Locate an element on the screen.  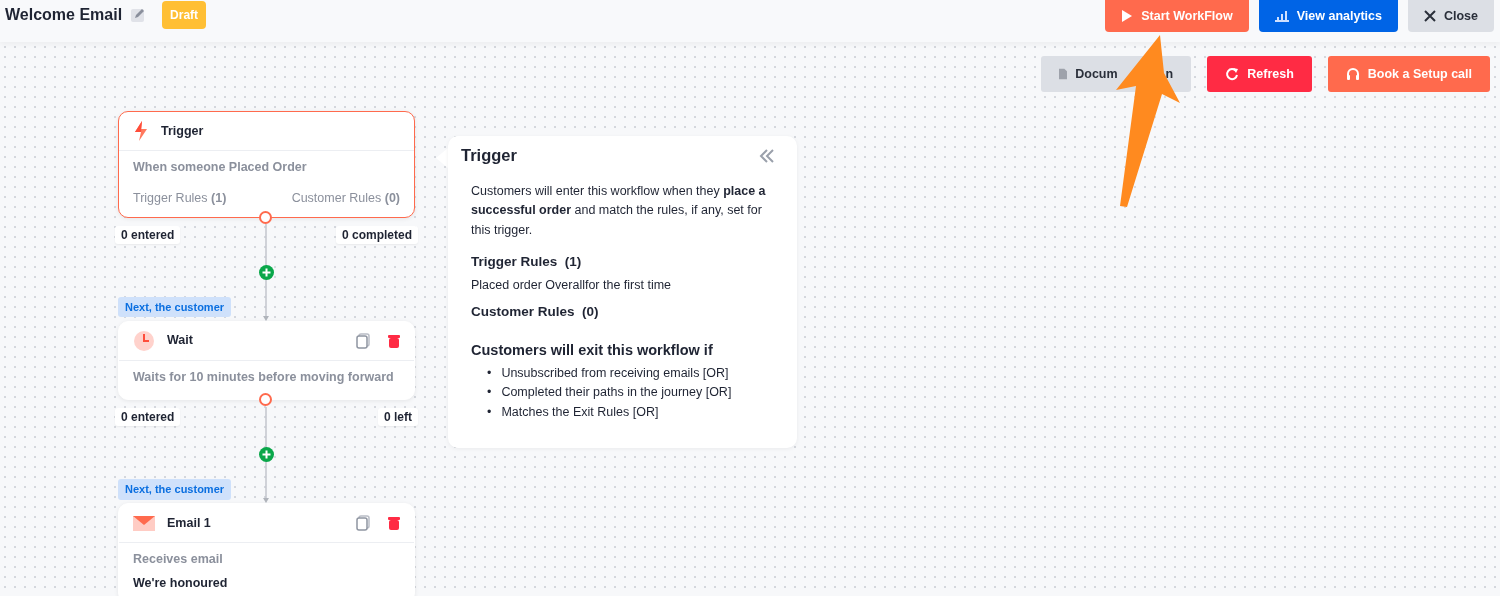
edit-icon is located at coordinates (138, 15).